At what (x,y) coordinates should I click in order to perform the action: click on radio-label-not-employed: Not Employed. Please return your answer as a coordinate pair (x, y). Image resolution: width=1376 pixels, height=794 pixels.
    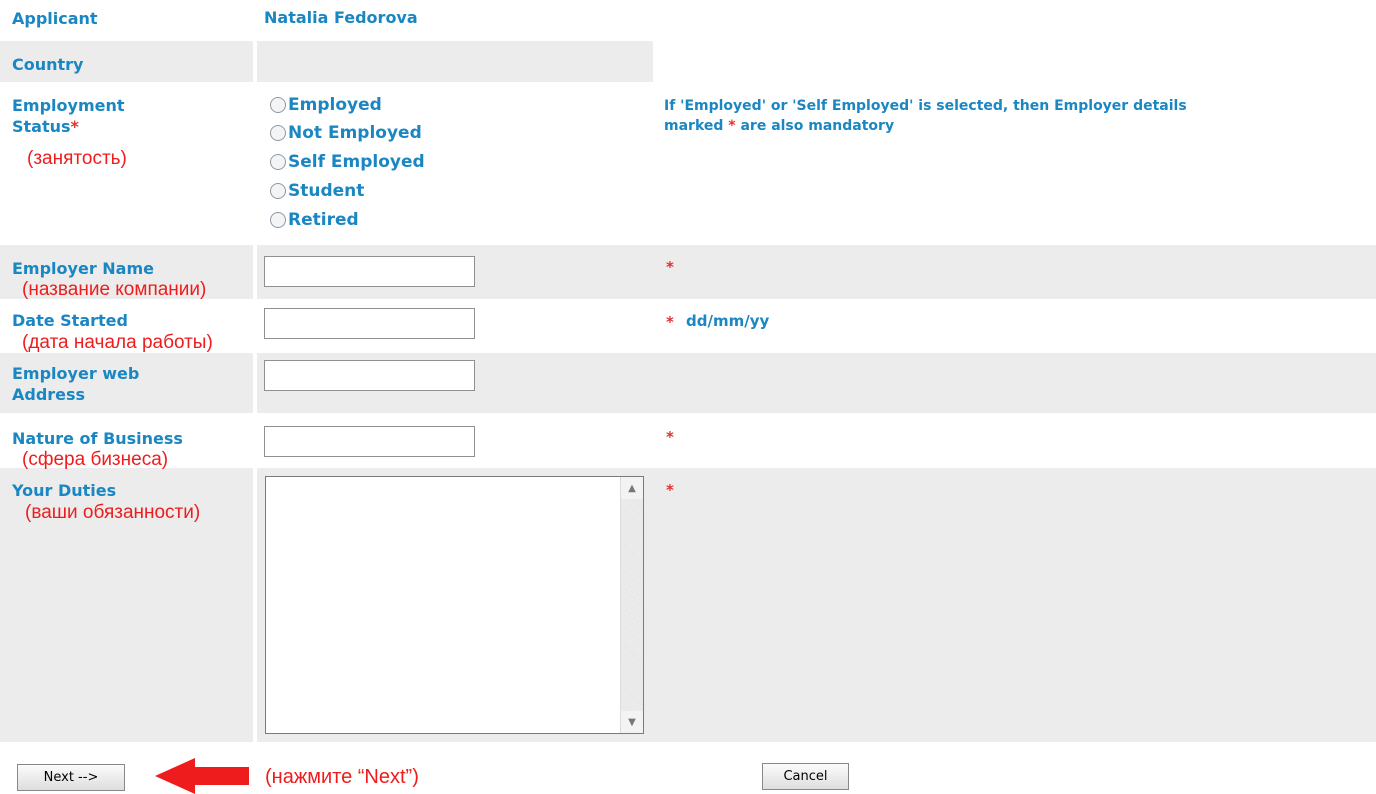
    Looking at the image, I should click on (355, 133).